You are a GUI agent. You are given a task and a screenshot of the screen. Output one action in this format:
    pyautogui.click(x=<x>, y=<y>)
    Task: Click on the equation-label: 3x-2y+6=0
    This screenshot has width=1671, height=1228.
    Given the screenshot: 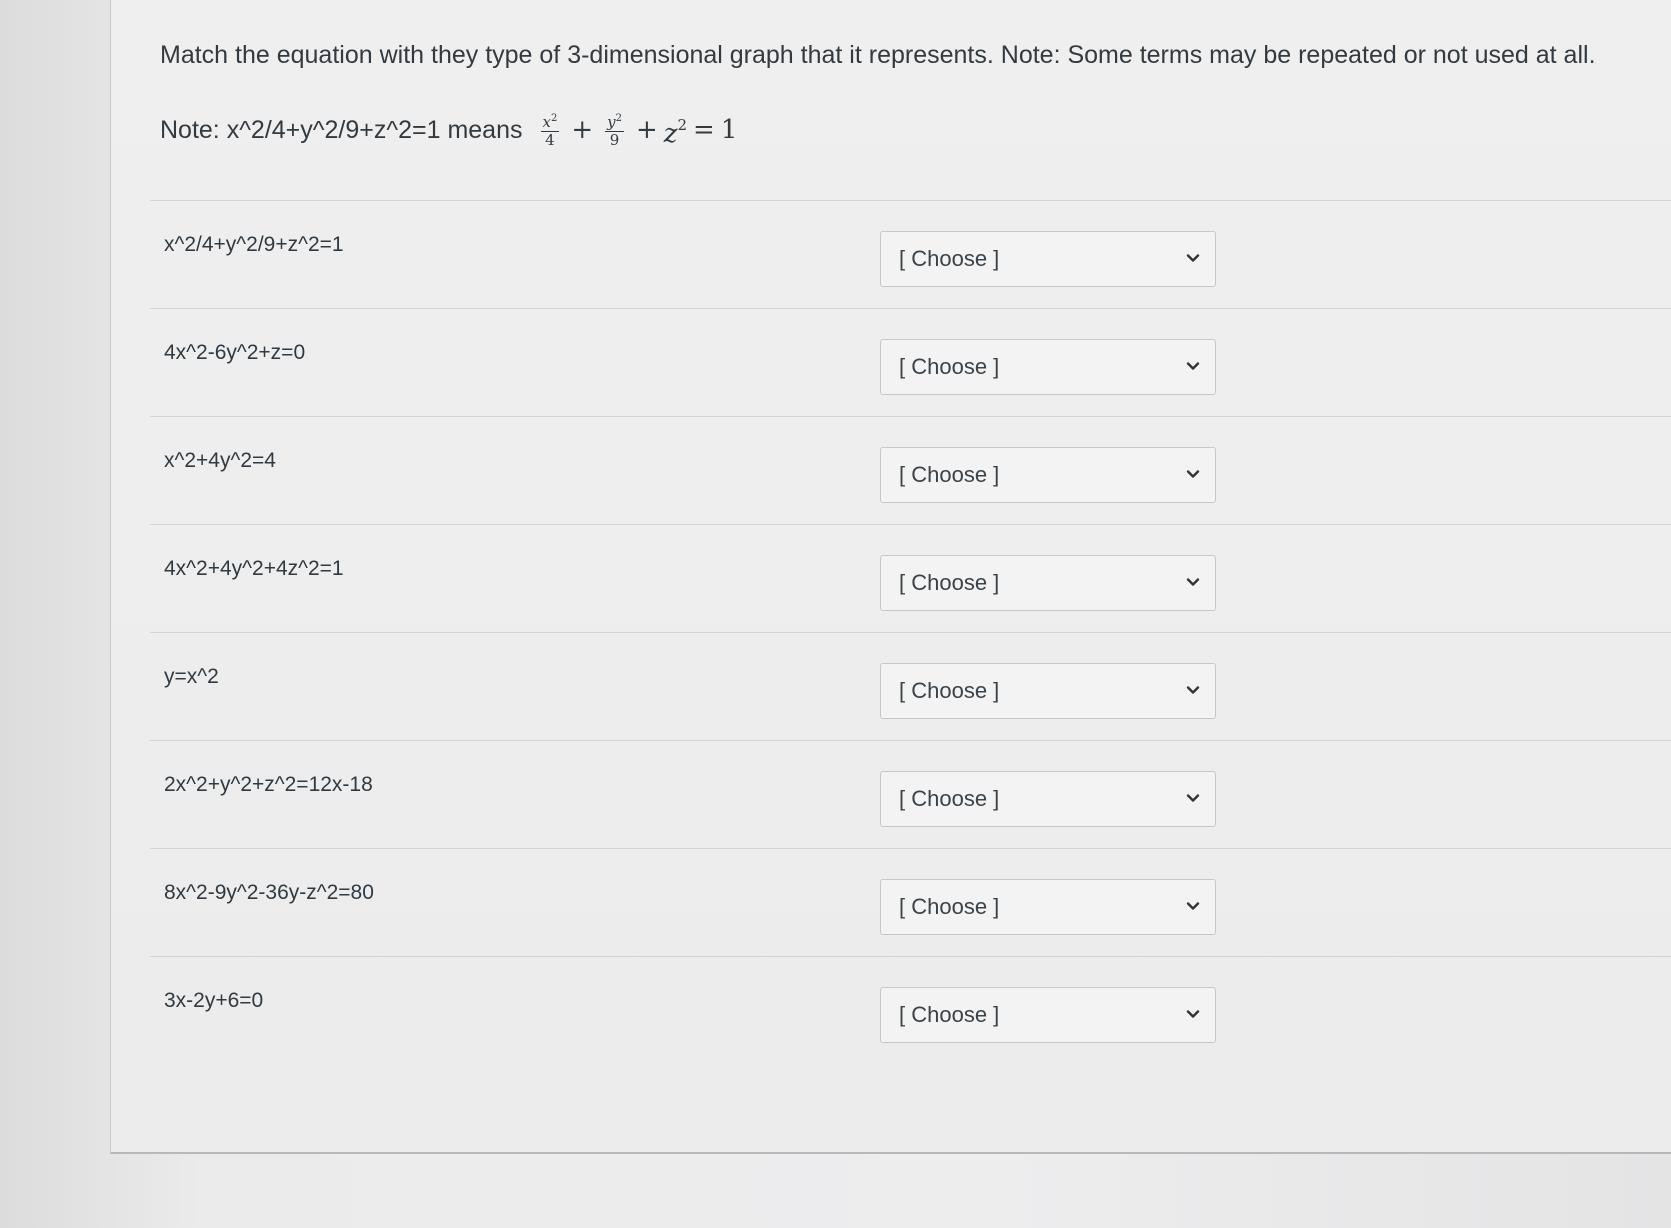 What is the action you would take?
    pyautogui.click(x=214, y=1000)
    